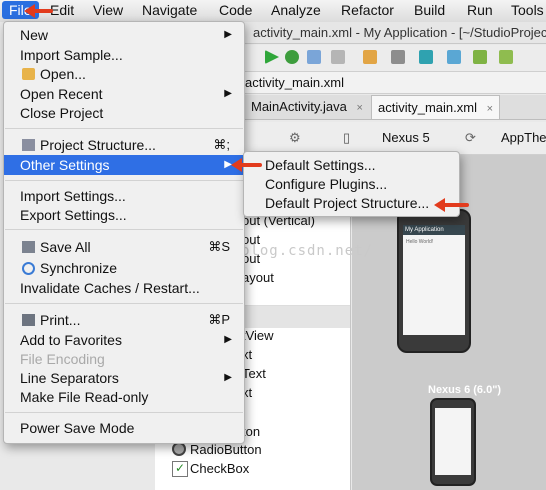 This screenshot has height=490, width=546. What do you see at coordinates (480, 57) in the screenshot?
I see `android-device-monitor-icon` at bounding box center [480, 57].